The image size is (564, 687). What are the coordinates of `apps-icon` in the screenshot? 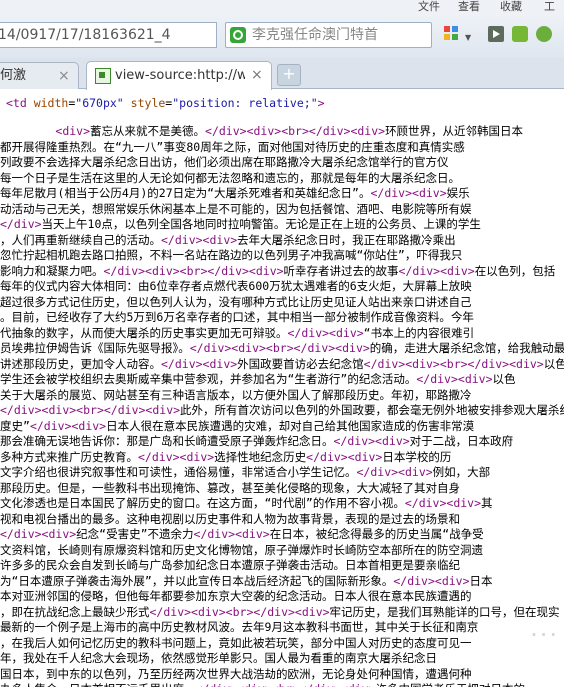 It's located at (452, 34).